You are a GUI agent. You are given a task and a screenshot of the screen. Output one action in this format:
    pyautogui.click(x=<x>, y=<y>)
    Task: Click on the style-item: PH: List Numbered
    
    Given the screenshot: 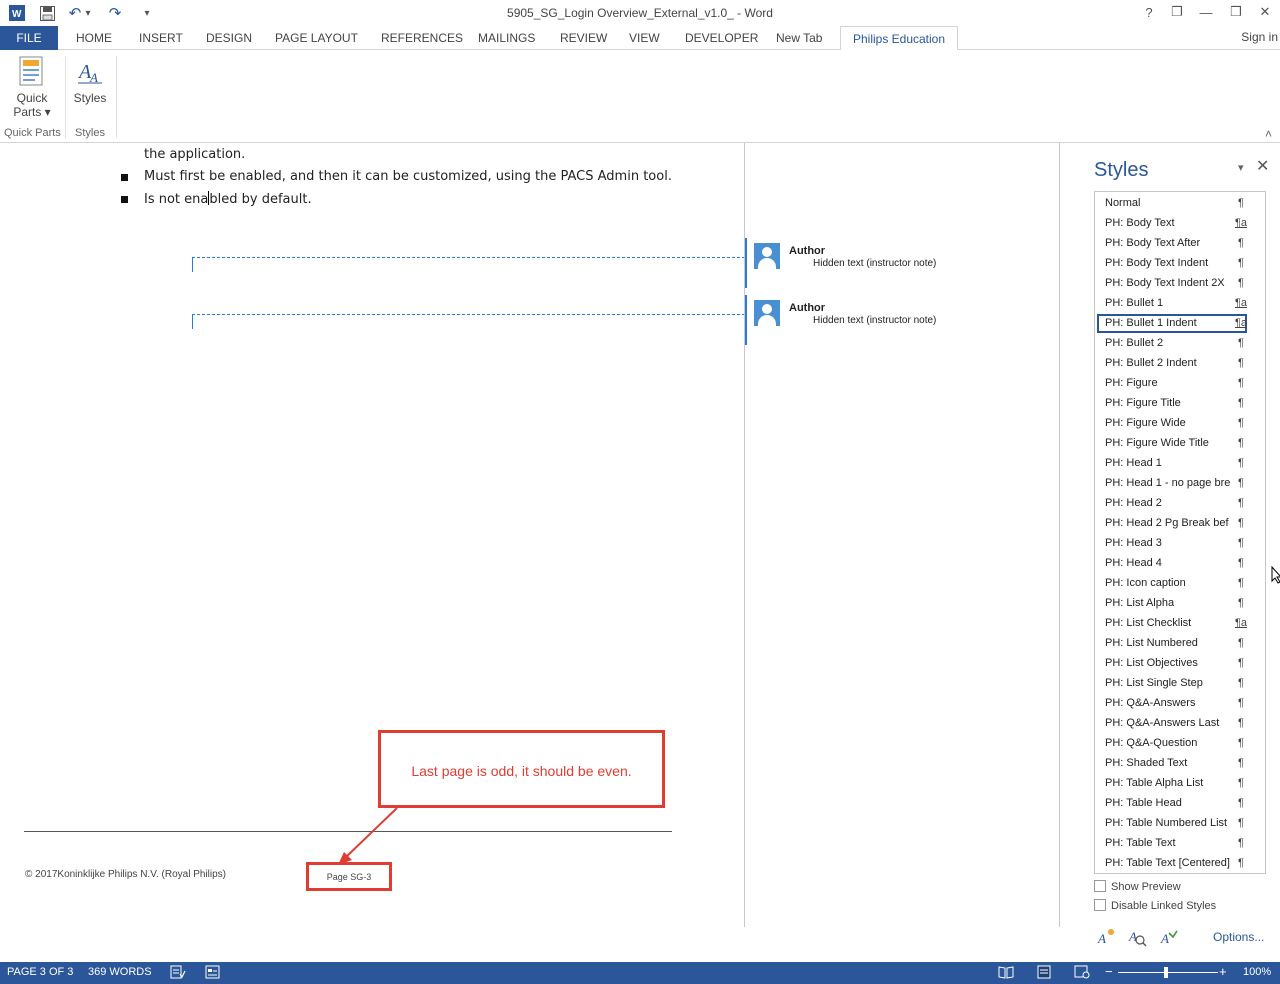 What is the action you would take?
    pyautogui.click(x=1172, y=643)
    